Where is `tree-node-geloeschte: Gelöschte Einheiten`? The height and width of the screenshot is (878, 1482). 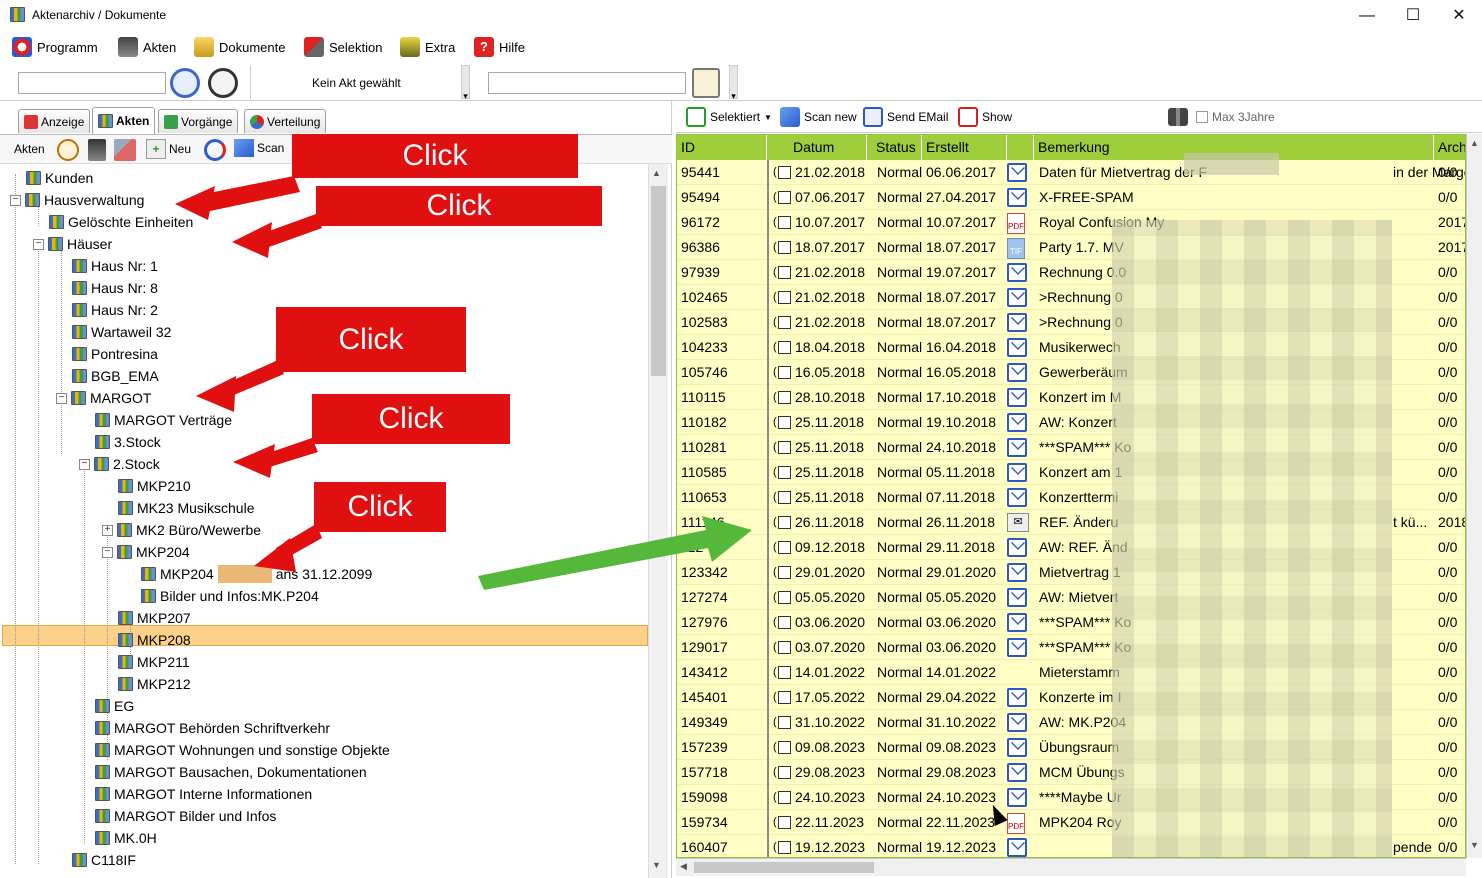 tree-node-geloeschte: Gelöschte Einheiten is located at coordinates (121, 222).